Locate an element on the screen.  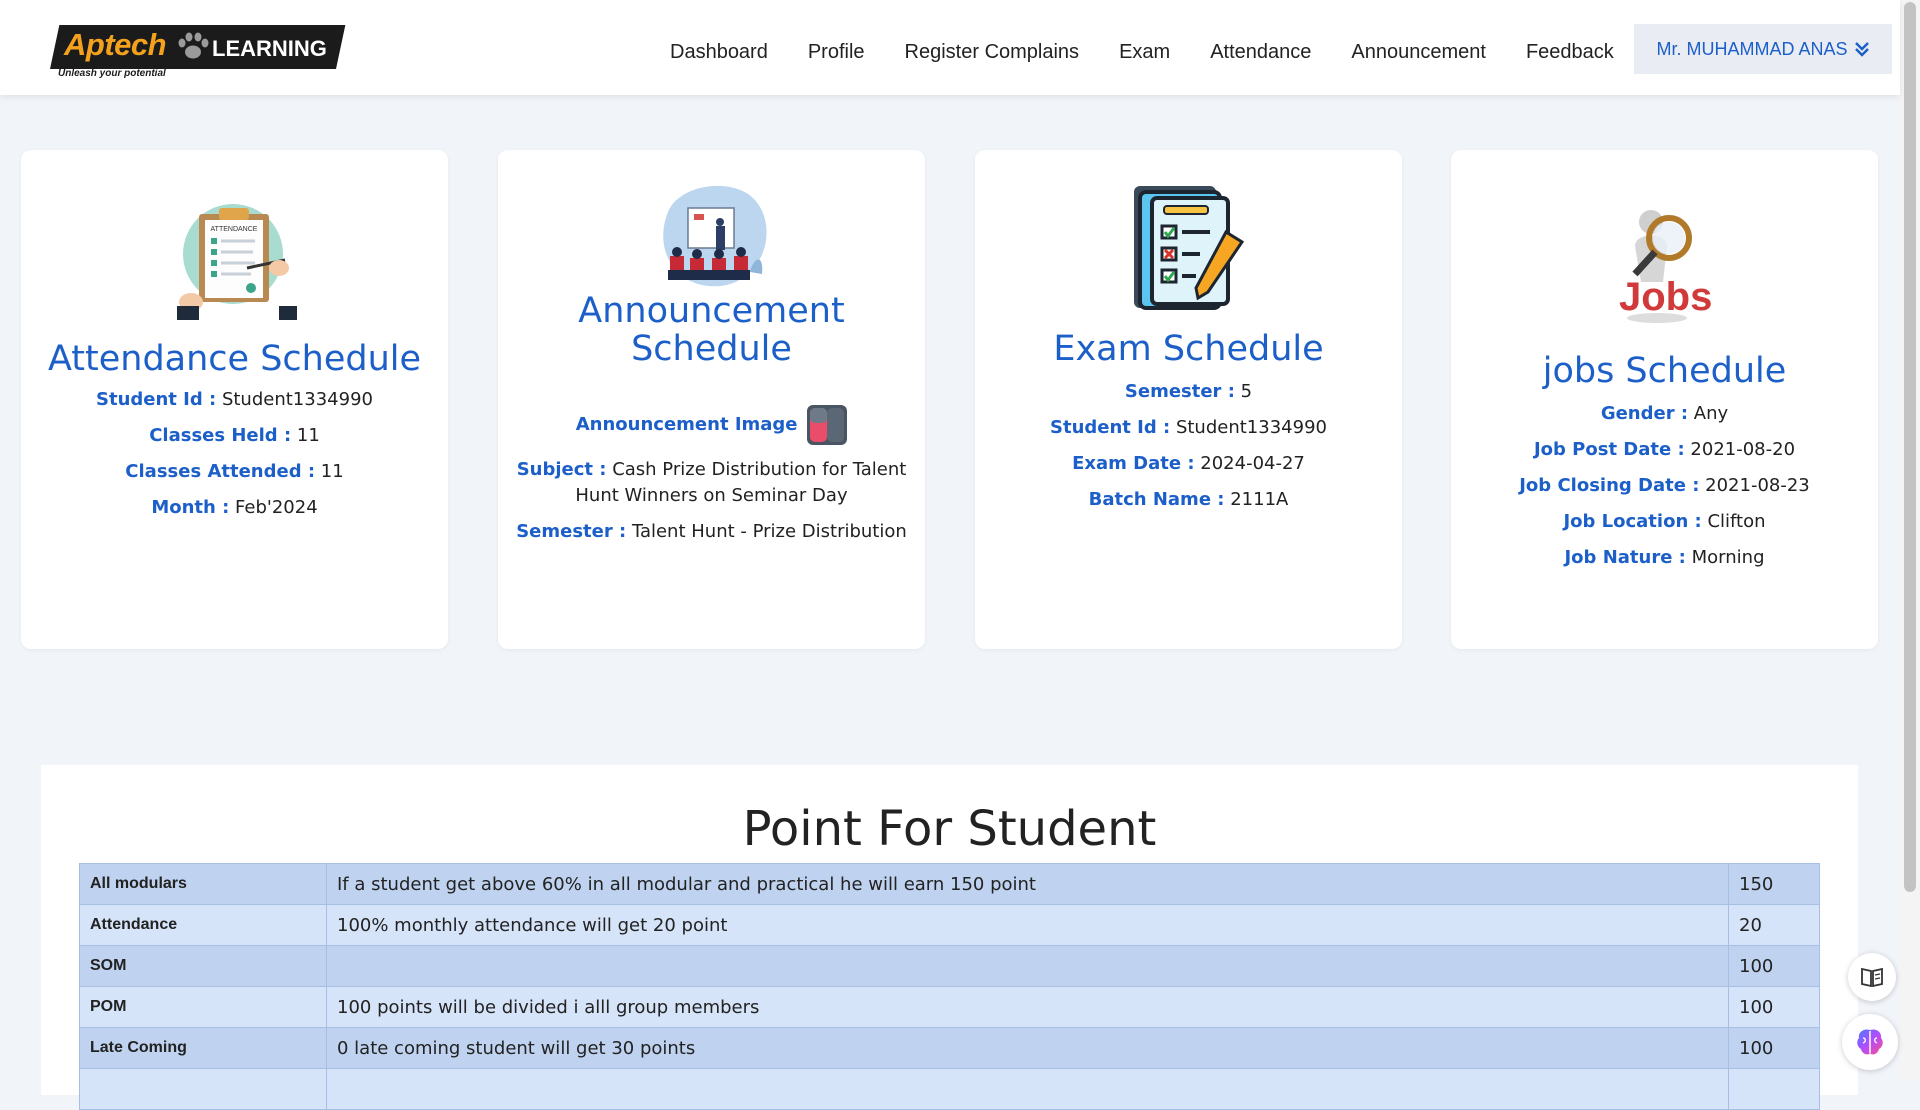
exam-row-exam-date: Exam Date : 2024-04-27 is located at coordinates (1188, 463).